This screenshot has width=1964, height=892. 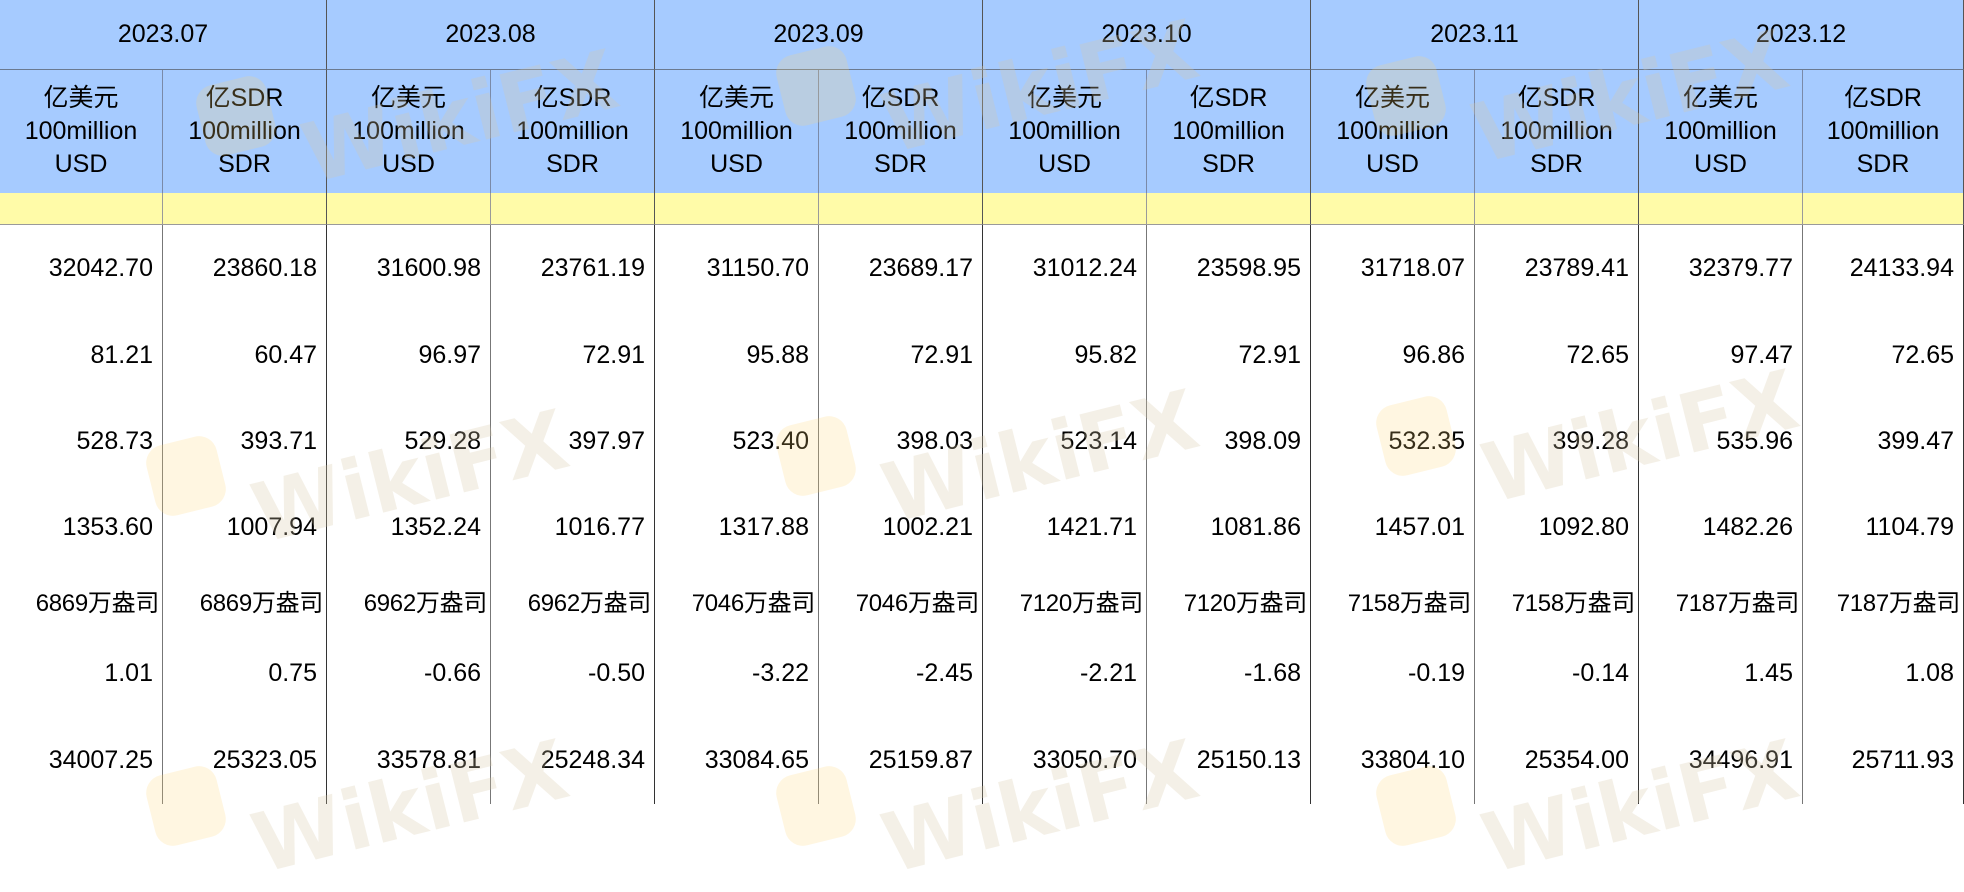 I want to click on table-cell: 23598.95, so click(x=1229, y=268).